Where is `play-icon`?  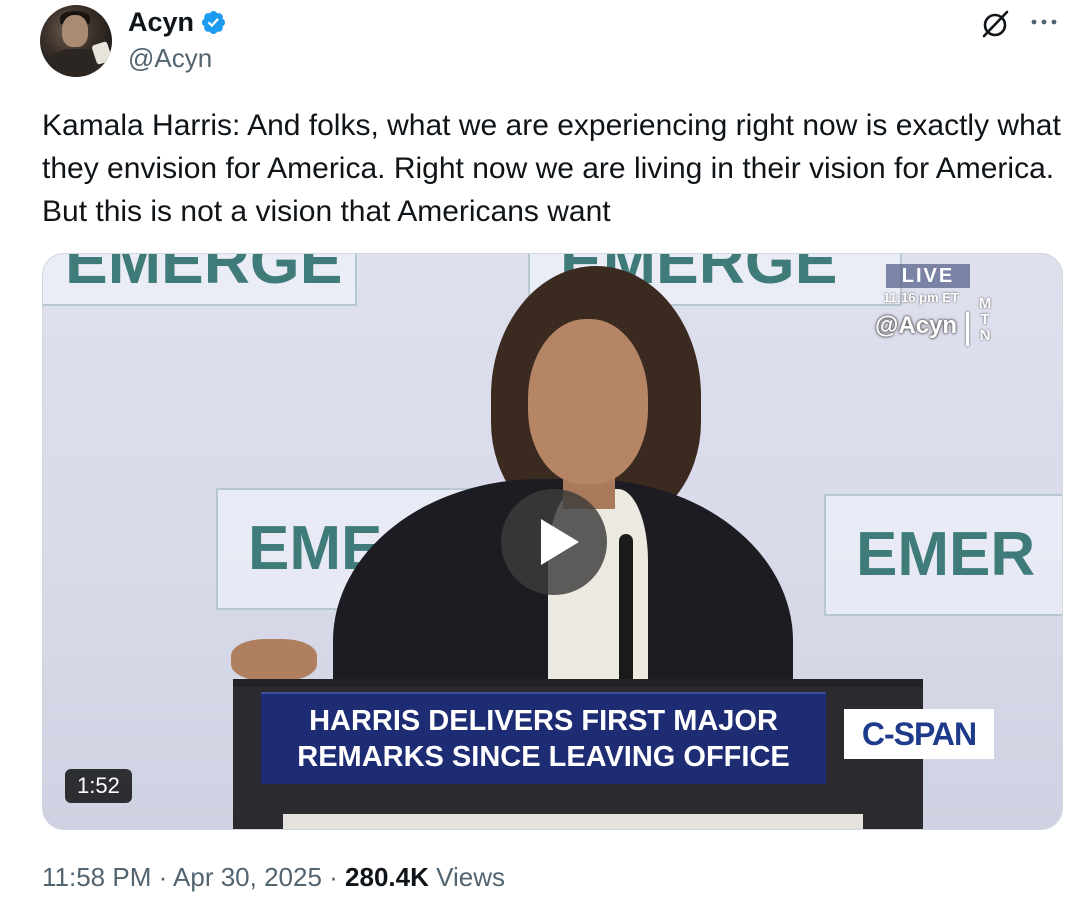 play-icon is located at coordinates (560, 542).